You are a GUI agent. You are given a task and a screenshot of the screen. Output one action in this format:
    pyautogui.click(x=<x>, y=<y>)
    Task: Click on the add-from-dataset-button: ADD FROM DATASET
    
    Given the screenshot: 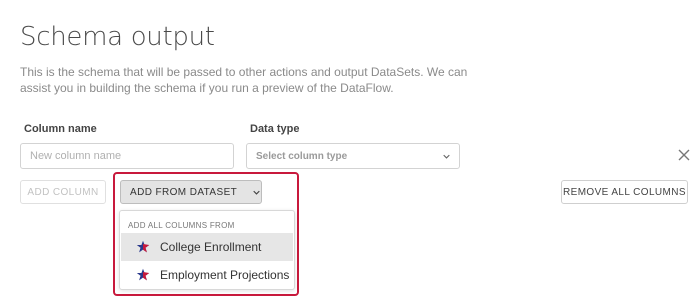 What is the action you would take?
    pyautogui.click(x=191, y=192)
    